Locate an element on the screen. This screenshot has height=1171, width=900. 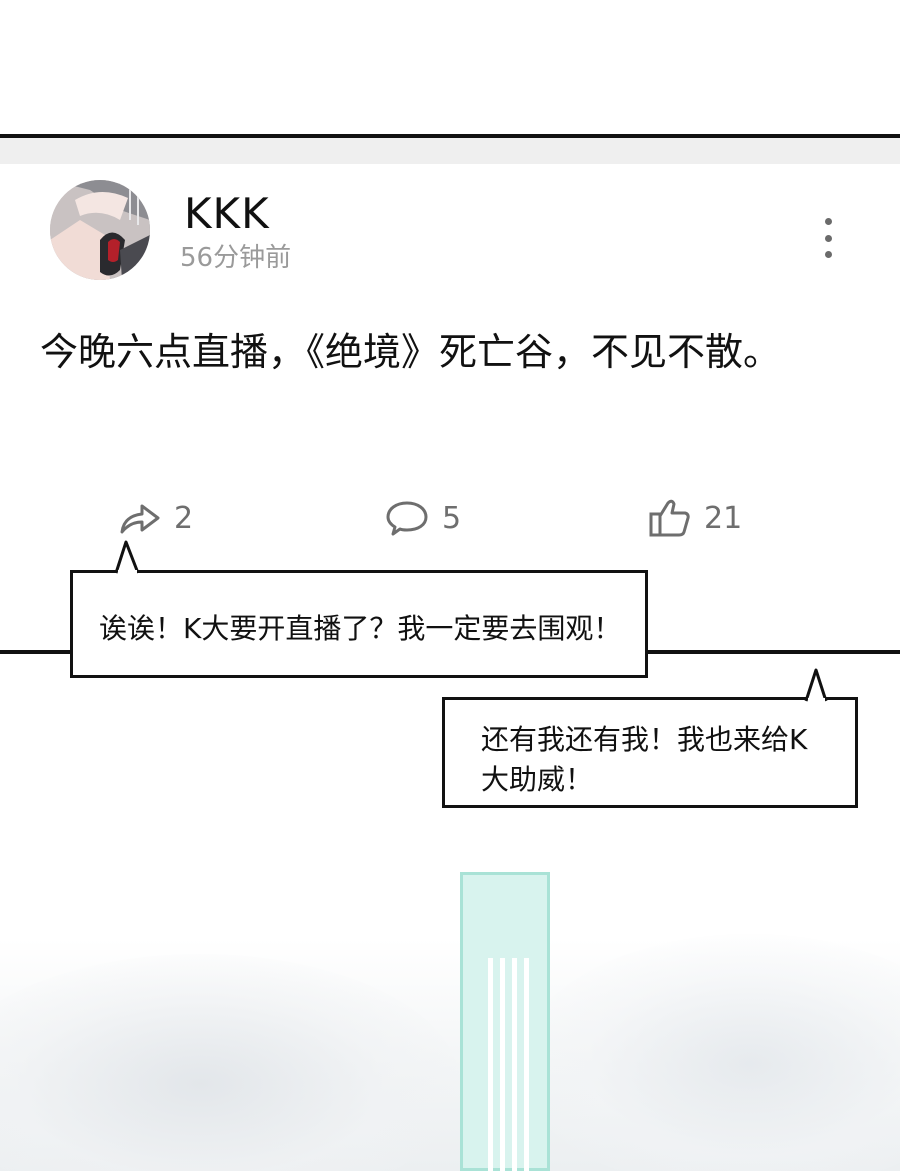
more-vertical-icon is located at coordinates (828, 238).